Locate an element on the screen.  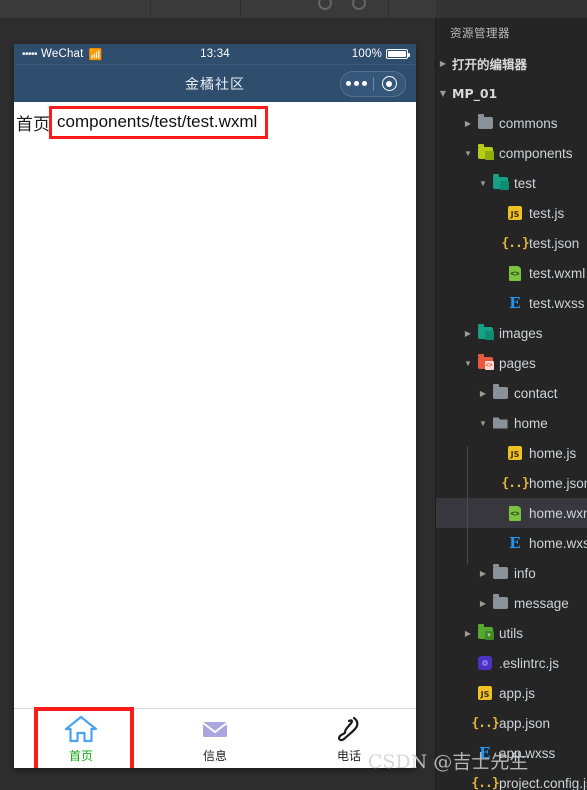
phone-tab-bar: 首页 信息 电话 is located at coordinates (215, 737).